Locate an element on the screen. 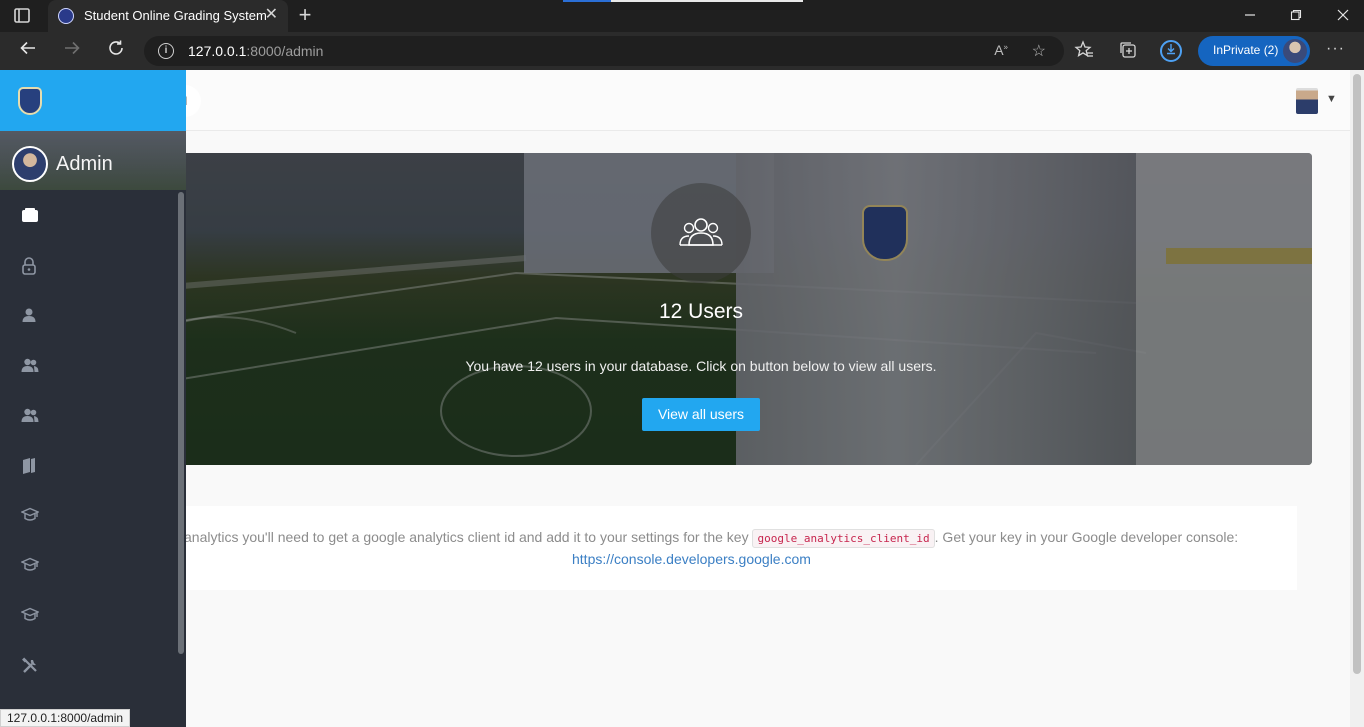  settings-more-button: ··· is located at coordinates (1335, 49).